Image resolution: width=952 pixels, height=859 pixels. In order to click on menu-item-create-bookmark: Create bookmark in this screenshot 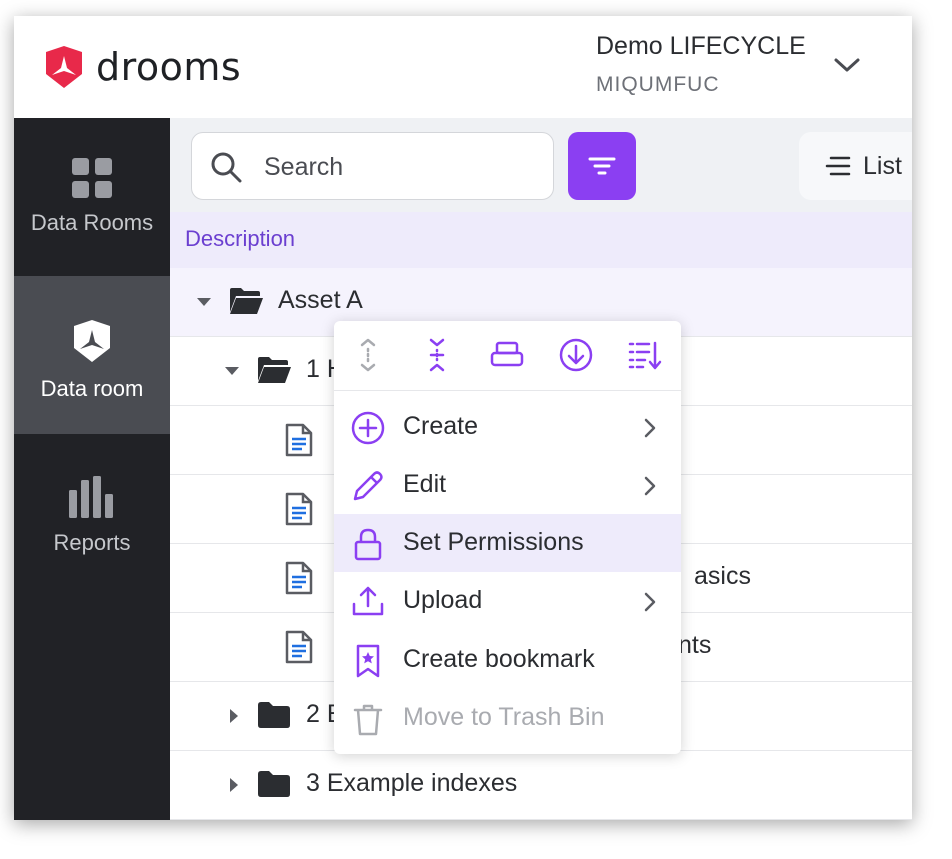, I will do `click(507, 660)`.